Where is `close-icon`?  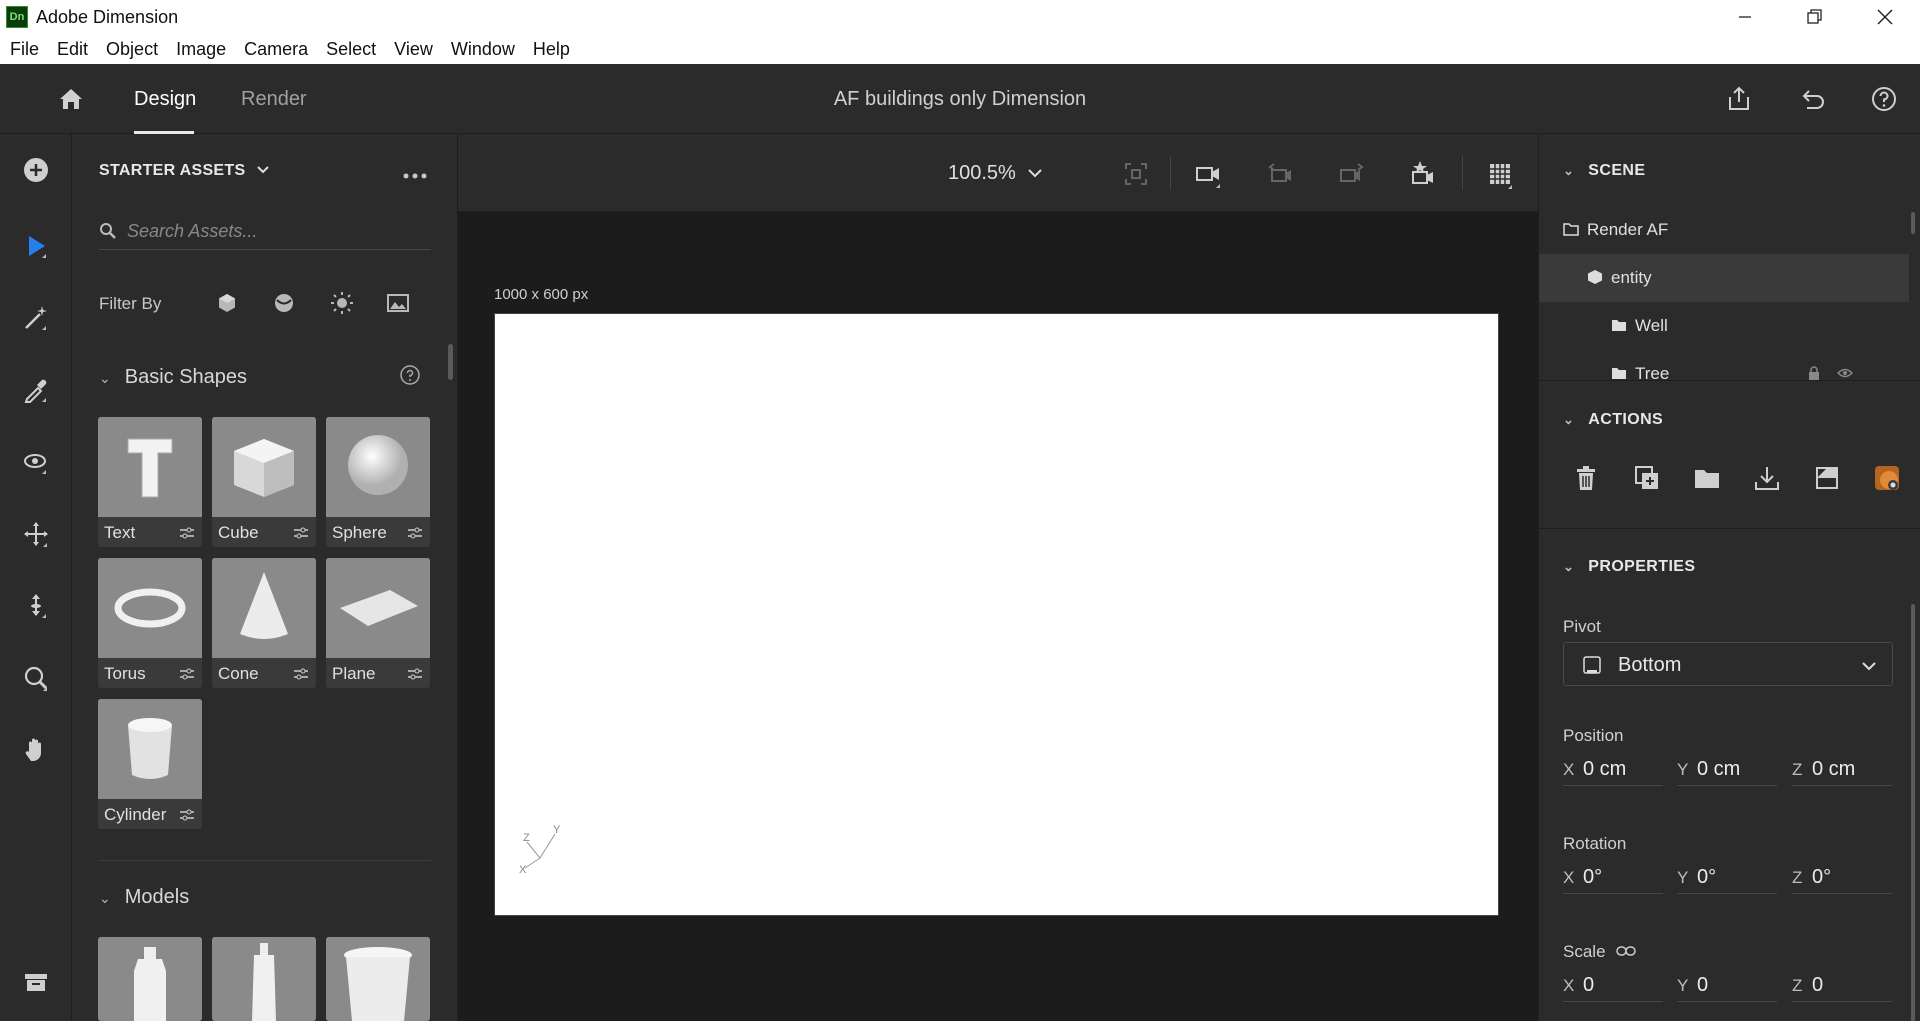 close-icon is located at coordinates (1885, 17).